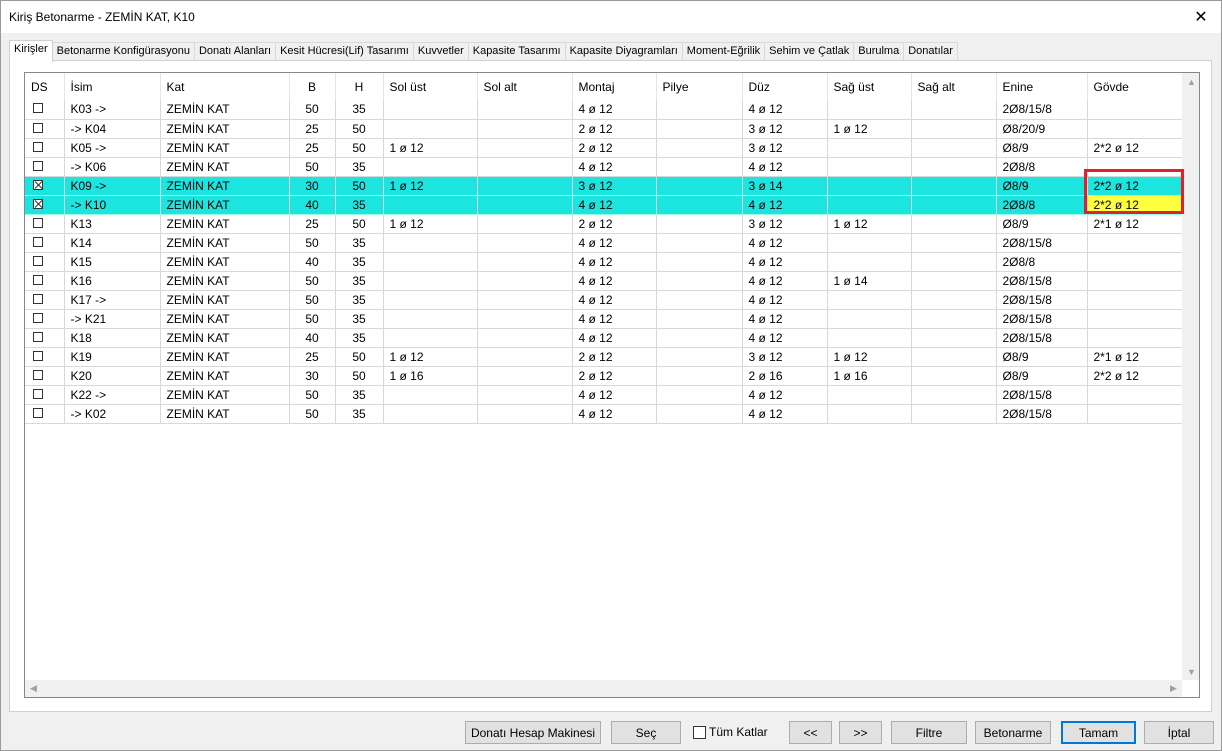 Image resolution: width=1222 pixels, height=751 pixels. I want to click on column-header: Kat, so click(225, 86).